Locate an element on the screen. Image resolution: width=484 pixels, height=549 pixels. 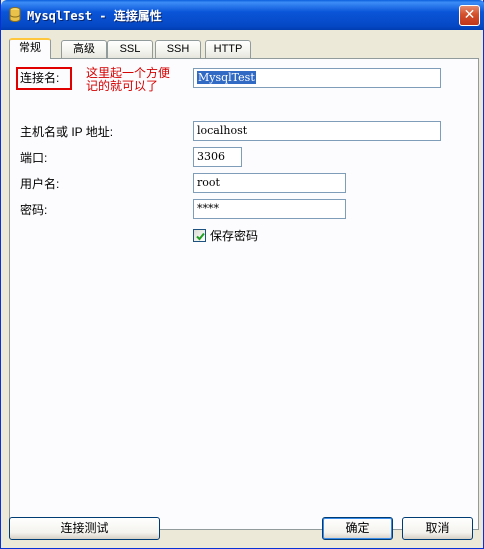
tab-ssh: SSH is located at coordinates (178, 49).